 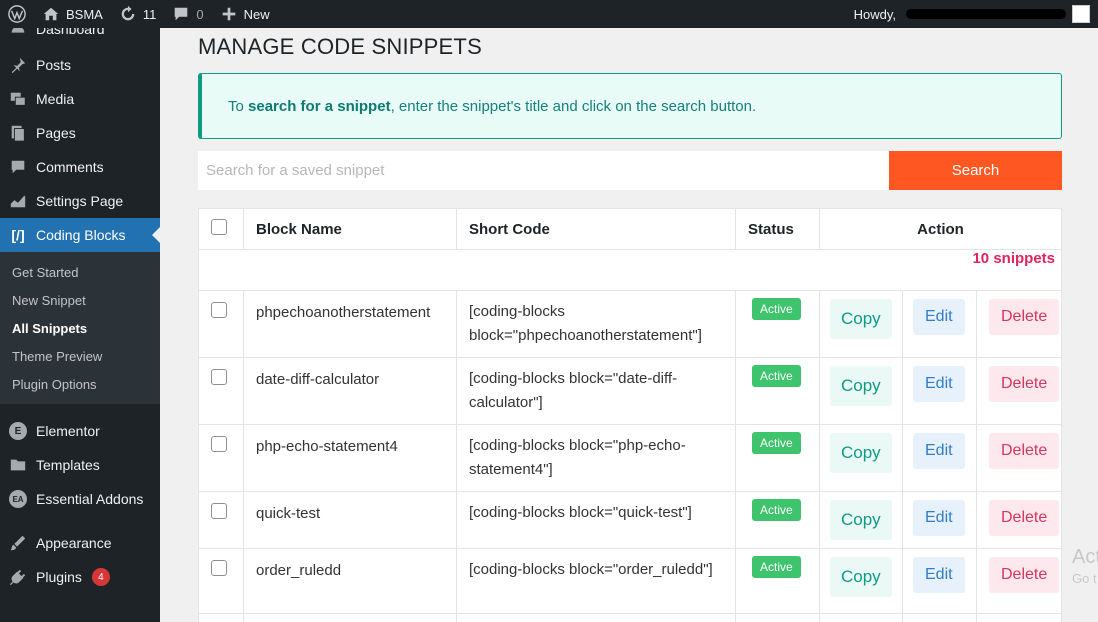 What do you see at coordinates (80, 300) in the screenshot?
I see `submenu-new-snippet: New Snippet` at bounding box center [80, 300].